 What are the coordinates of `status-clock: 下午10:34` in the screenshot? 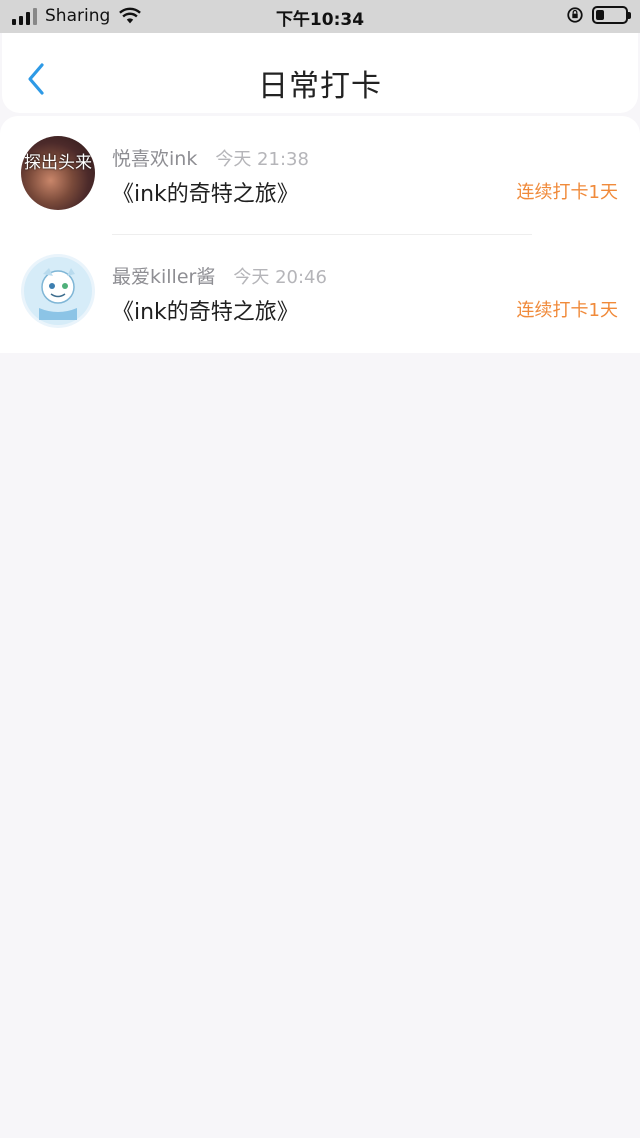 It's located at (320, 20).